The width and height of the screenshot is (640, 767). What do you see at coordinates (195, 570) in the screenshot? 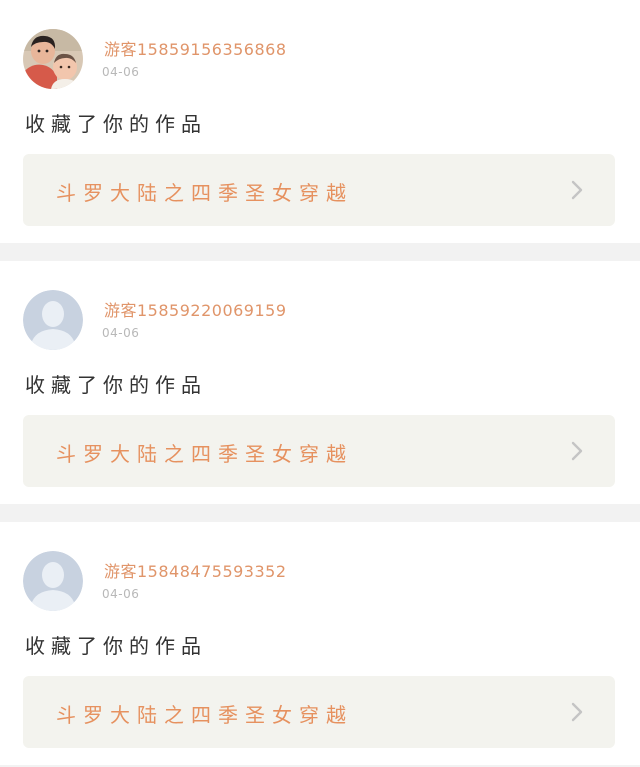
I see `username: 游客15848475593352` at bounding box center [195, 570].